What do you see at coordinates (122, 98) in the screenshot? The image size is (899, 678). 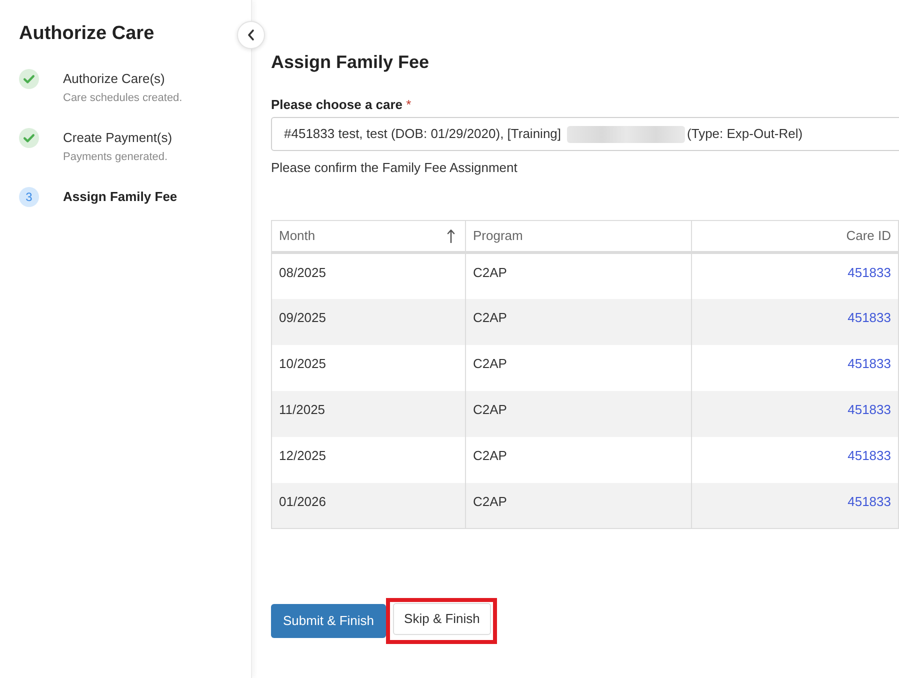 I see `step-subtitle: Care schedules created.` at bounding box center [122, 98].